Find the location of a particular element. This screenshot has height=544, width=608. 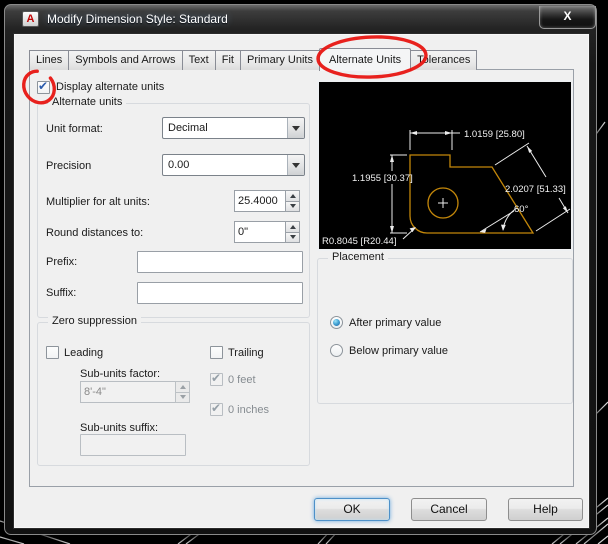

help-button: Help is located at coordinates (545, 509).